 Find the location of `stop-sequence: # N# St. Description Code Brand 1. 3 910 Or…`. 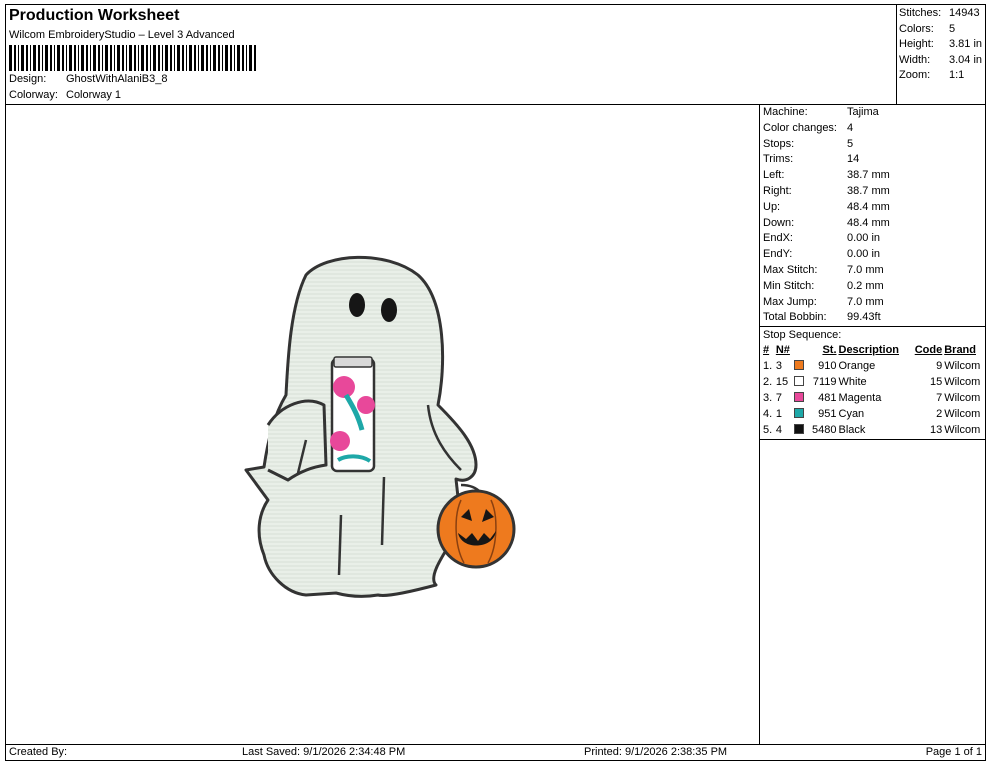

stop-sequence: # N# St. Description Code Brand 1. 3 910 Or… is located at coordinates (873, 391).